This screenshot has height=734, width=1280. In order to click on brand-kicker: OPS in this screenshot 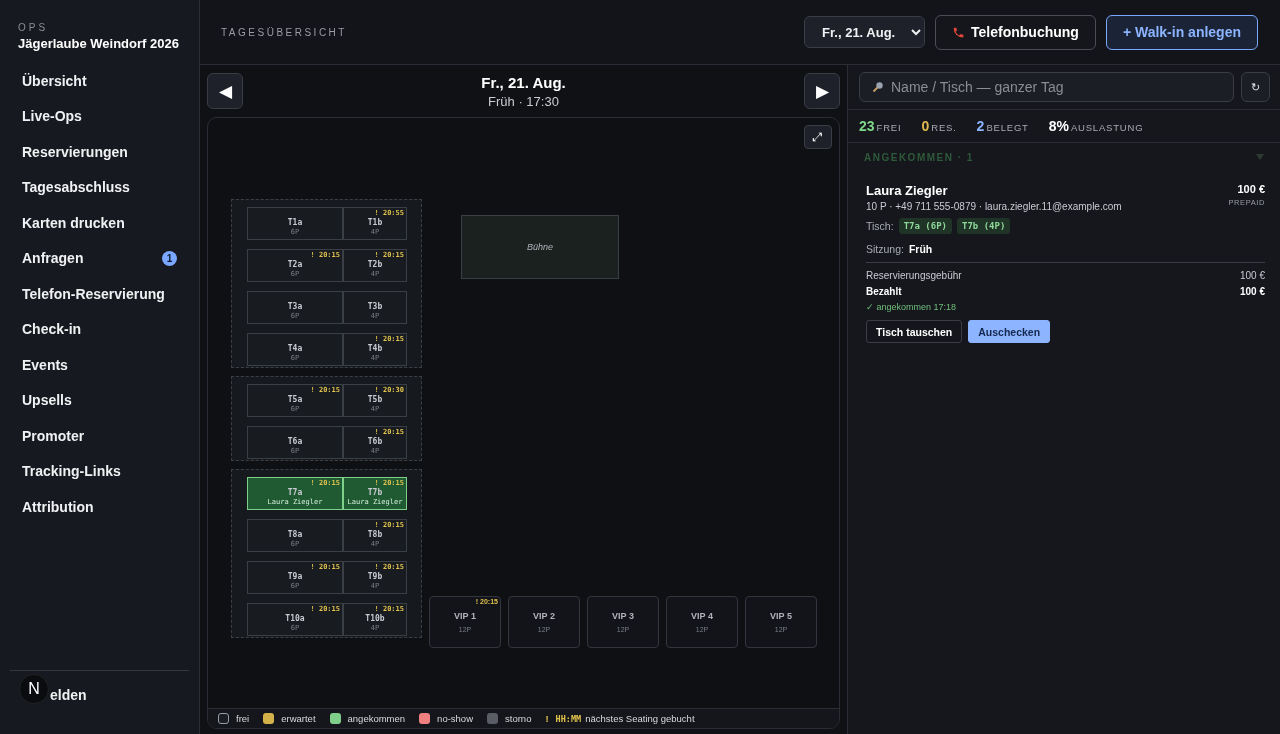, I will do `click(33, 27)`.